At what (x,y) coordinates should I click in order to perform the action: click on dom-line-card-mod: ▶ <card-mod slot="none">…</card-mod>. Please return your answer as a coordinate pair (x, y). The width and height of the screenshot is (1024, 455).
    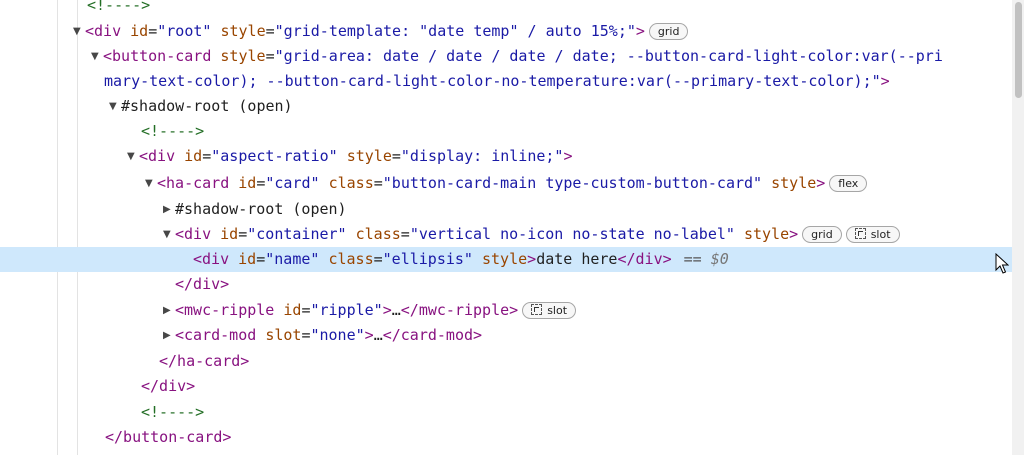
    Looking at the image, I should click on (506, 335).